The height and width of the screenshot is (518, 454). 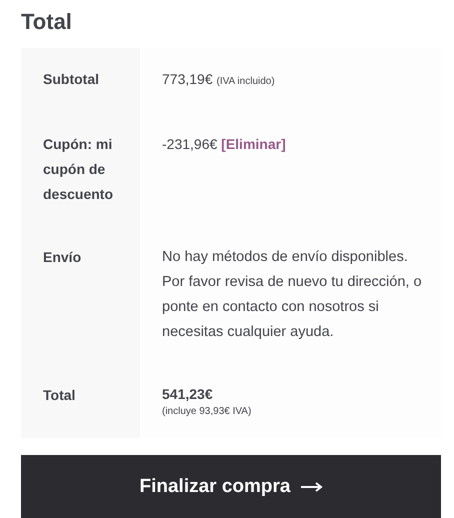 What do you see at coordinates (47, 22) in the screenshot?
I see `section-heading: Total` at bounding box center [47, 22].